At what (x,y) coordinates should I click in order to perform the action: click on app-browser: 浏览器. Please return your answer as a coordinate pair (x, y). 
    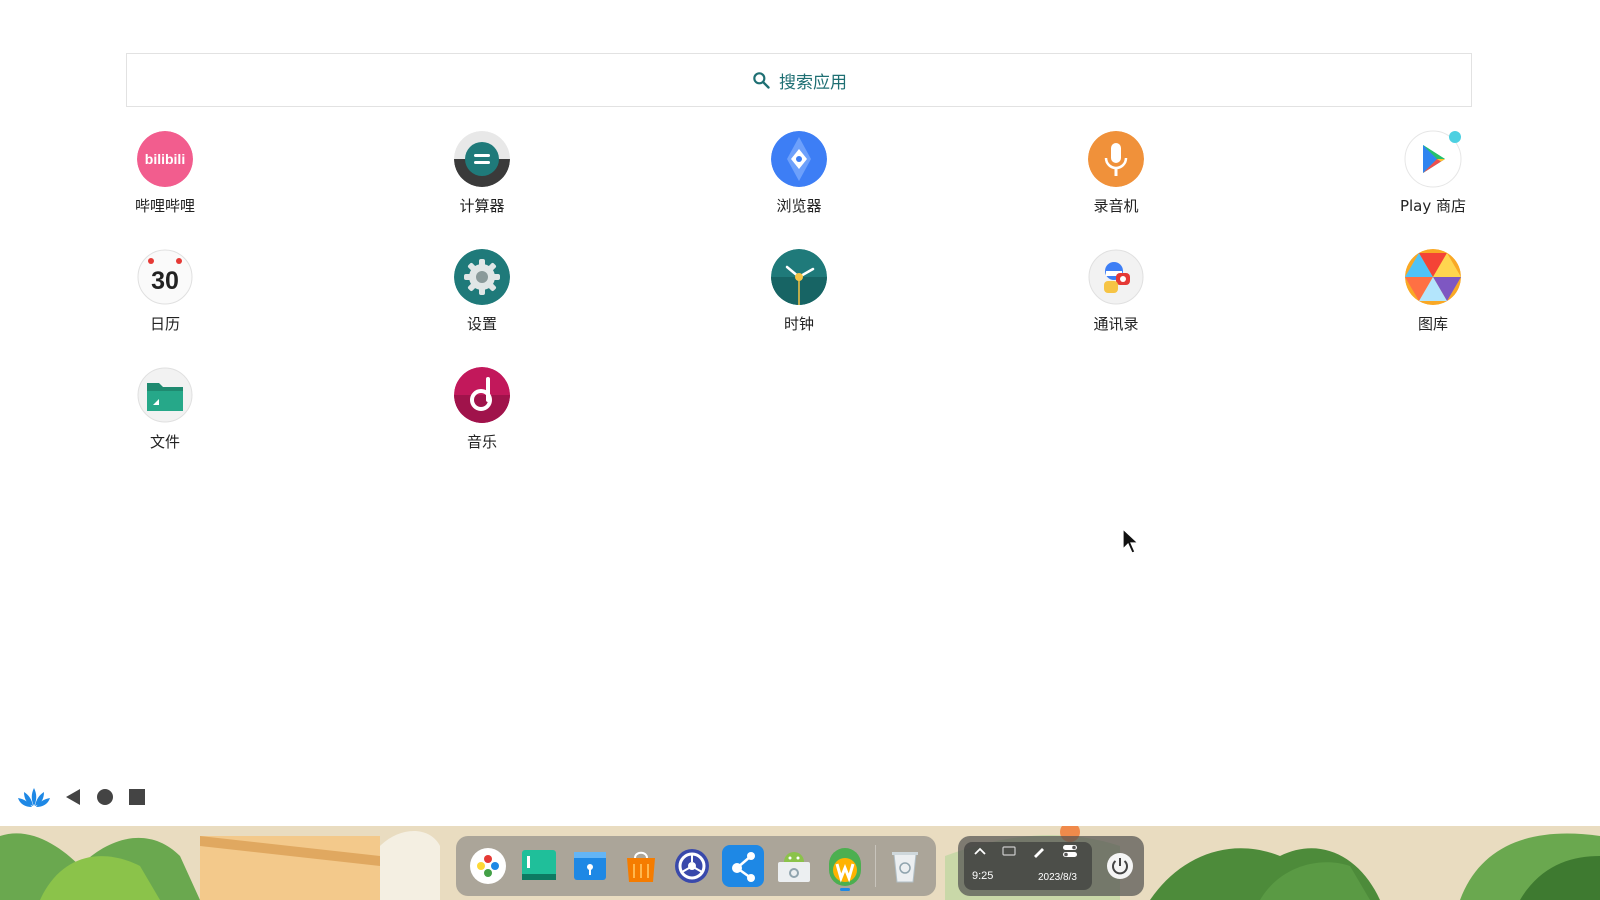
    Looking at the image, I should click on (799, 181).